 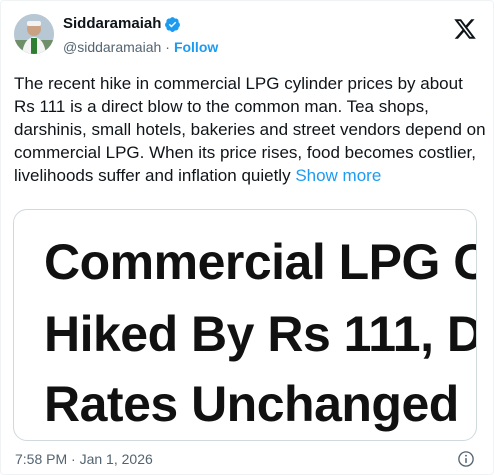 I want to click on media-headline-line-2: Hiked By Rs 111, D, so click(x=260, y=334).